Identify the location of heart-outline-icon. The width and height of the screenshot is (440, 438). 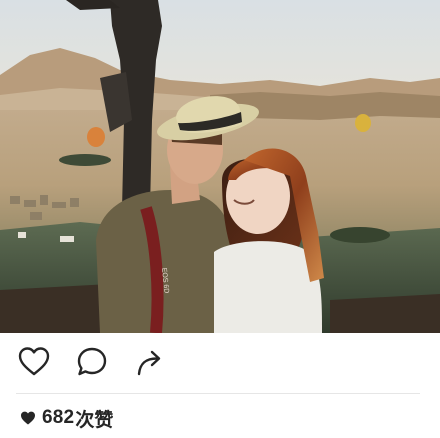
(34, 361).